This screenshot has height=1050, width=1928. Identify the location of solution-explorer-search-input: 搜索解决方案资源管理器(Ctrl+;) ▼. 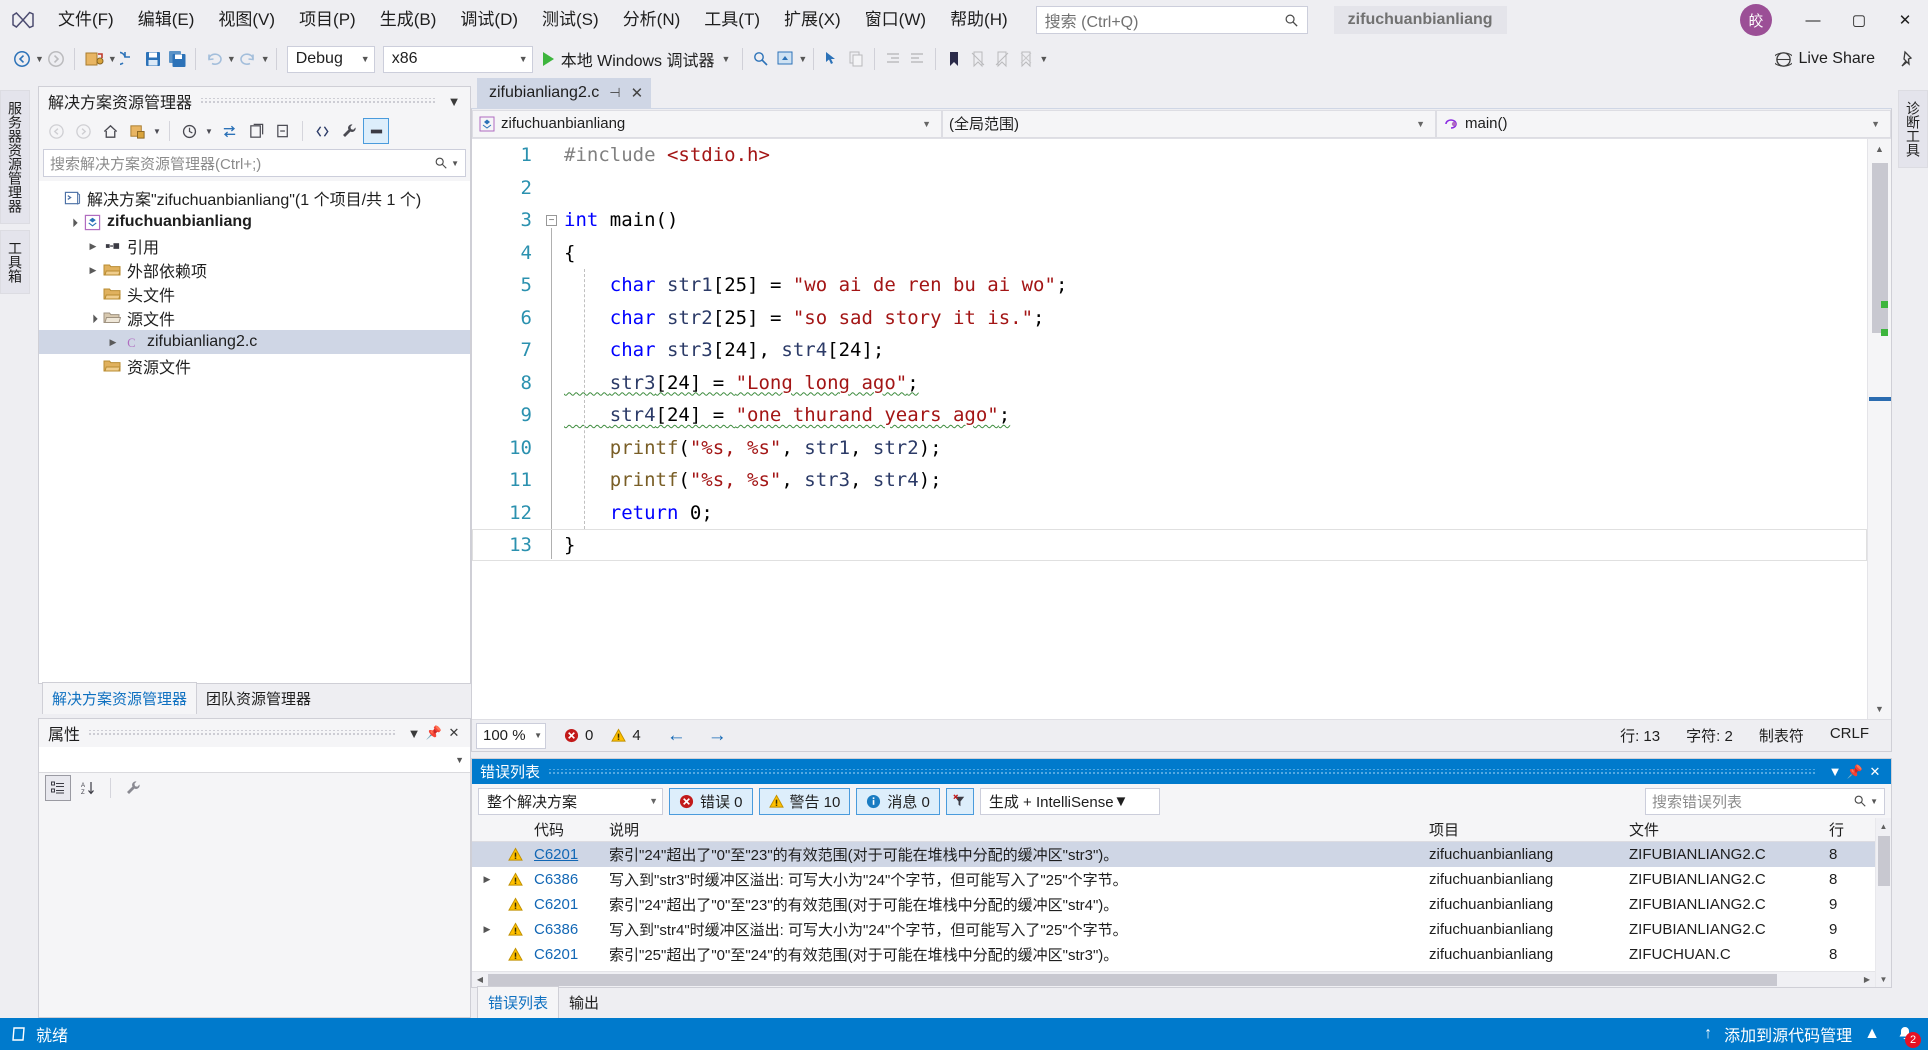
(254, 163).